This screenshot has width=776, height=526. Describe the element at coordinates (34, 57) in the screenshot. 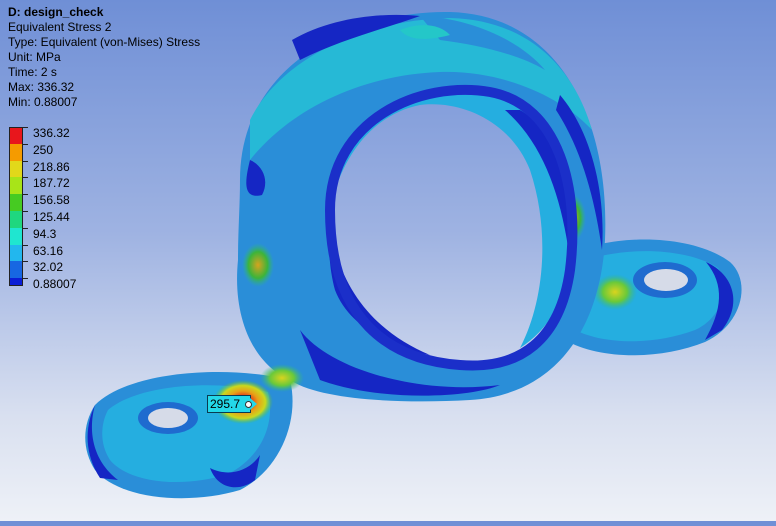

I see `result-unit: Unit: MPa` at that location.